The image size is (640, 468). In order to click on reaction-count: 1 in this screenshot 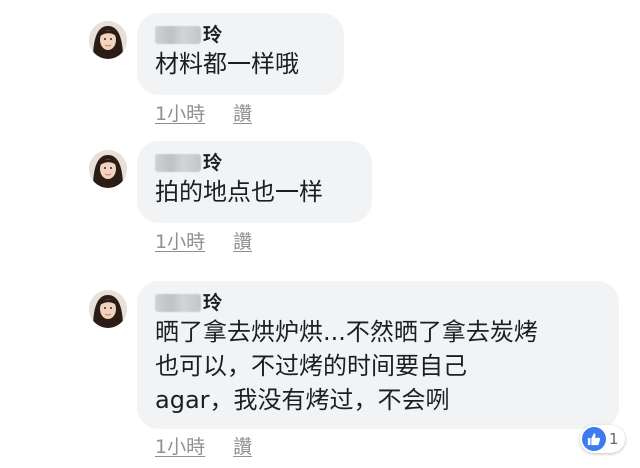, I will do `click(614, 439)`.